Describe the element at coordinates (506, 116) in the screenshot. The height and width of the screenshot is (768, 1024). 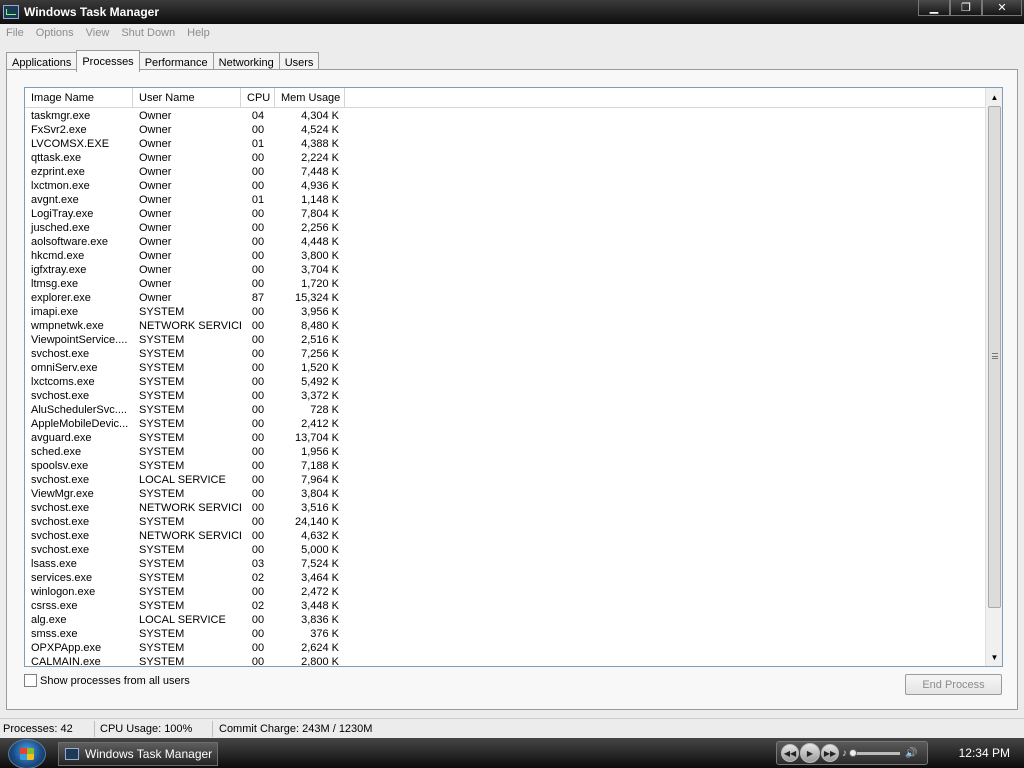
I see `process-row: taskmgr.exe Owner 04 4,304 K` at that location.